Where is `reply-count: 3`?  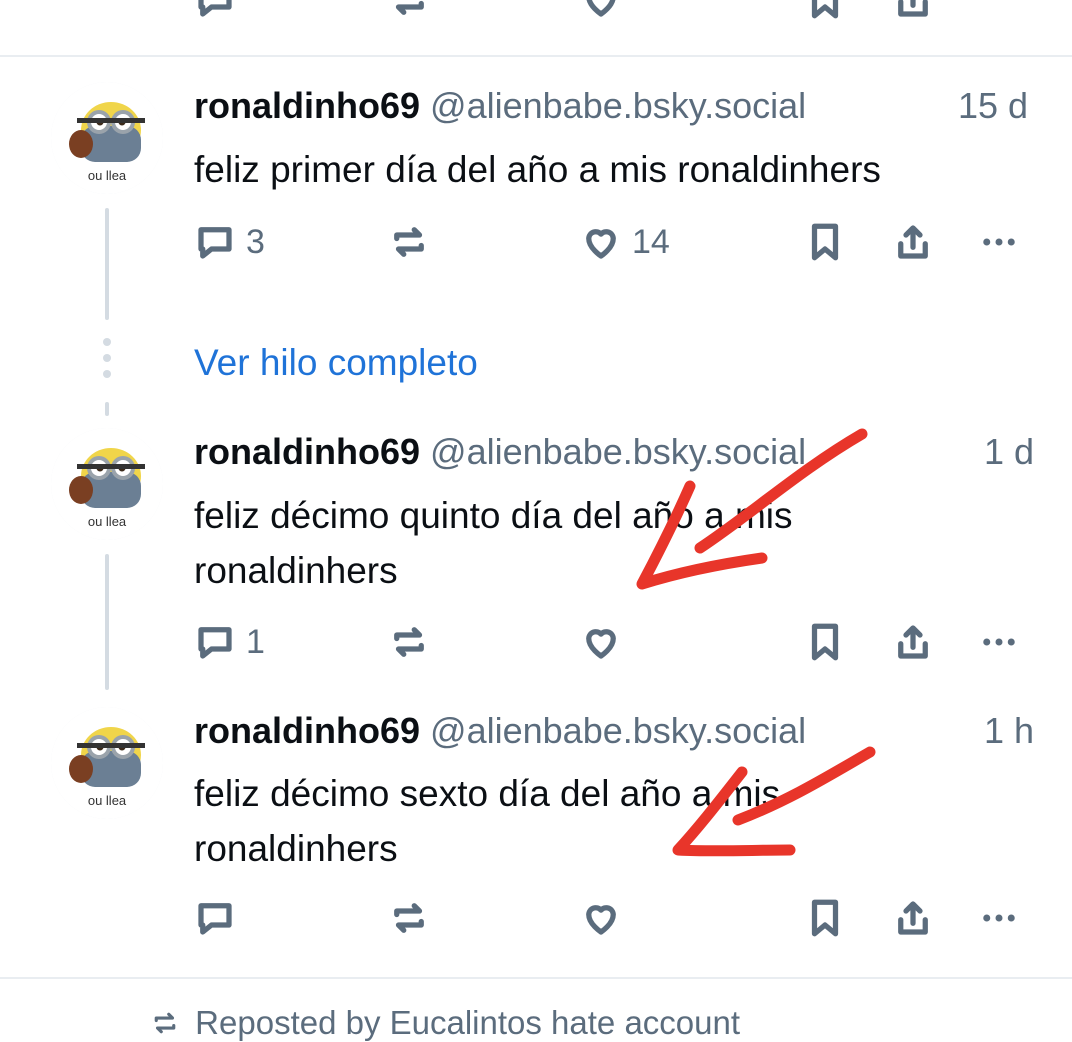
reply-count: 3 is located at coordinates (255, 241).